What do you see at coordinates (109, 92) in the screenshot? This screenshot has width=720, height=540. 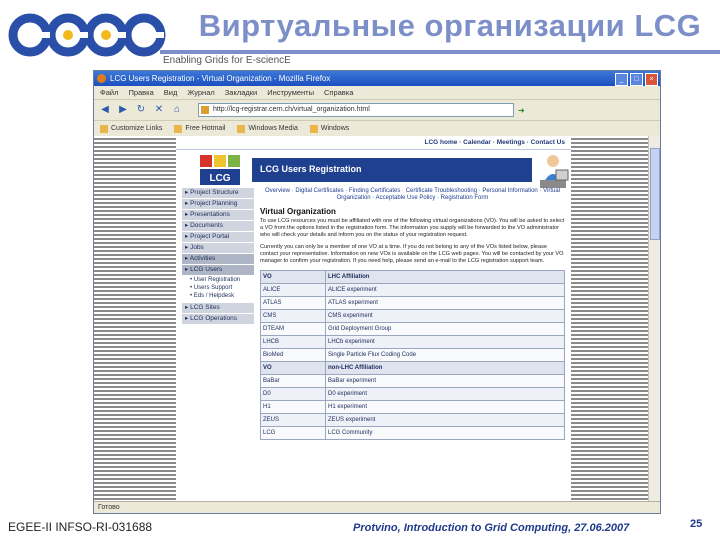 I see `menu-file: Файл` at bounding box center [109, 92].